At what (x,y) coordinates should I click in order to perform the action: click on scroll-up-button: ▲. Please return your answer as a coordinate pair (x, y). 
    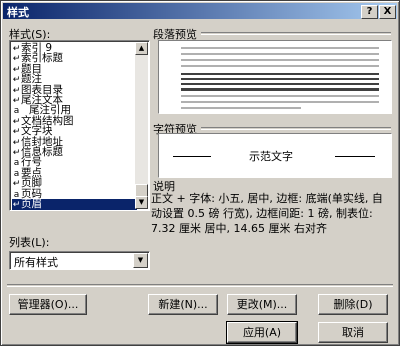
    Looking at the image, I should click on (141, 48).